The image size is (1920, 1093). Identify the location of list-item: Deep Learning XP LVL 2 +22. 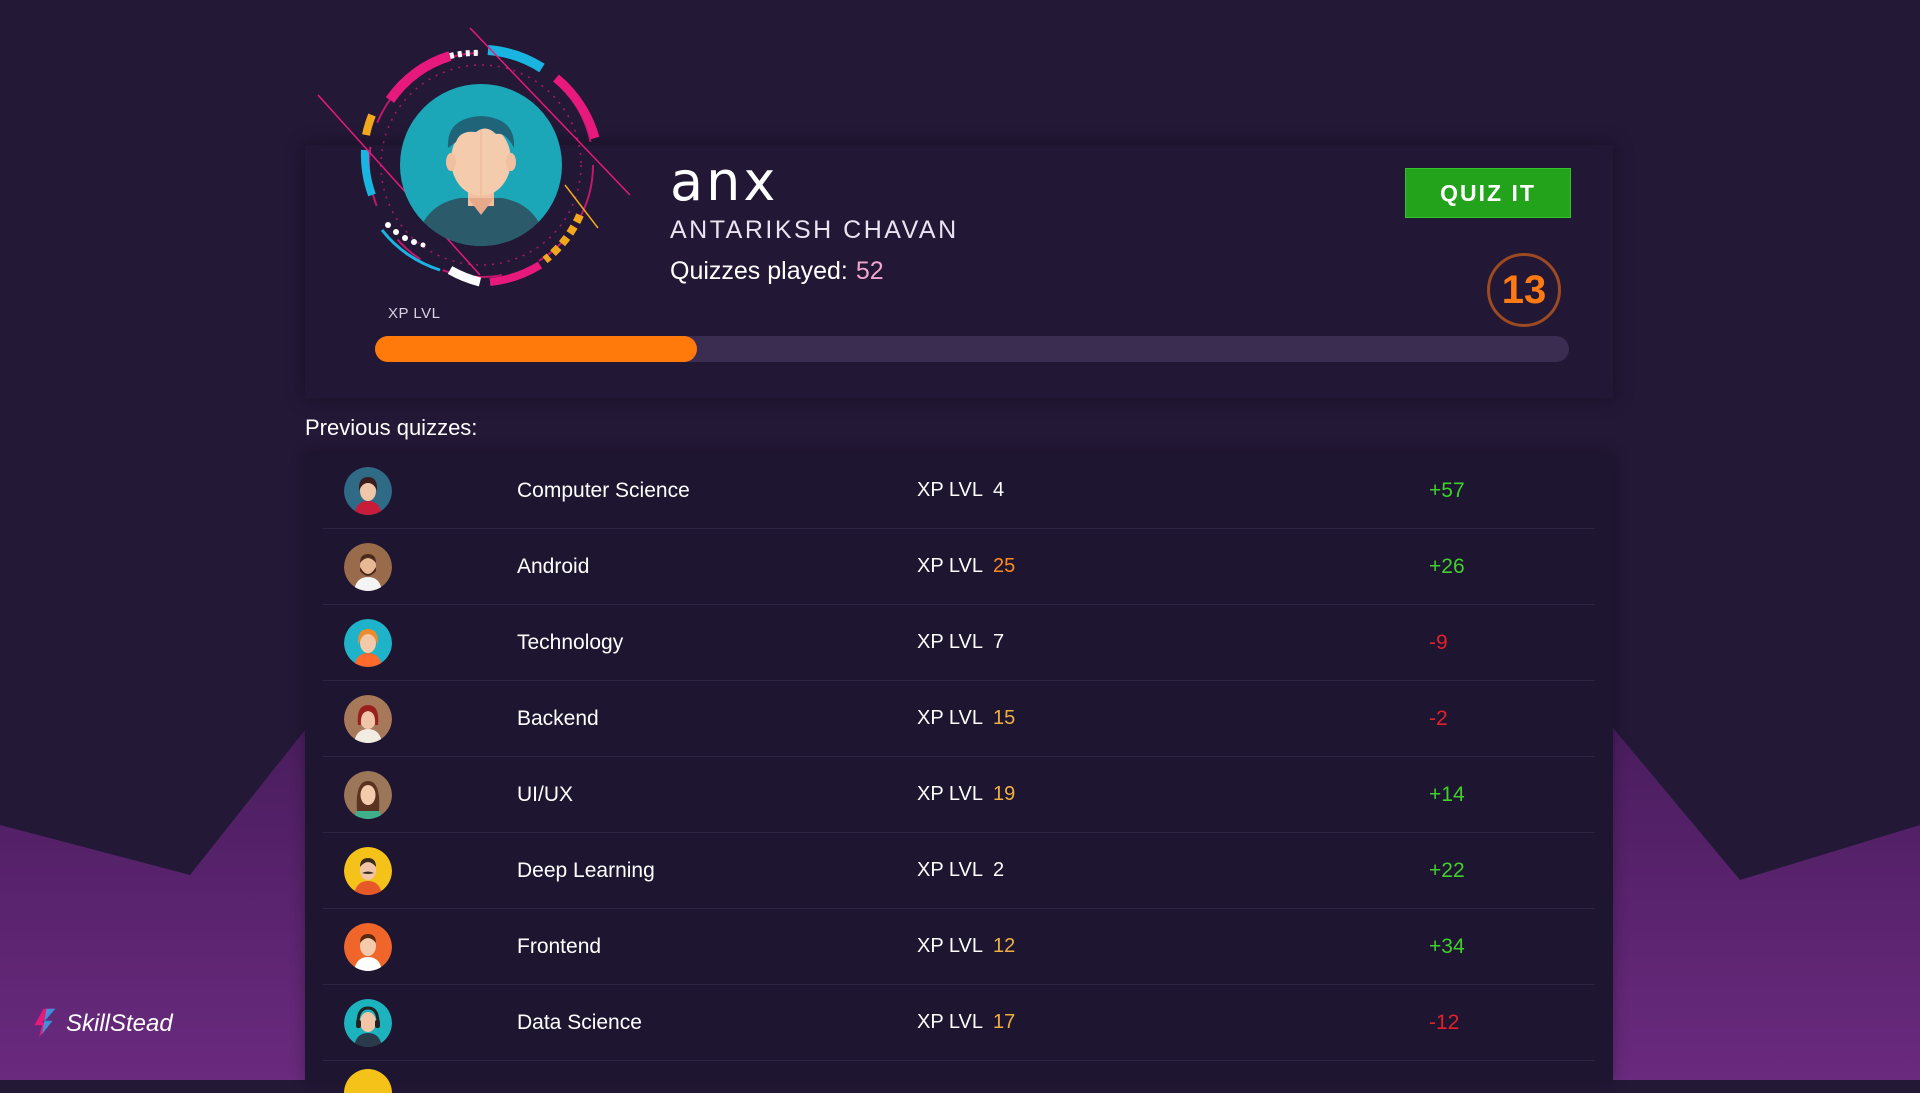
(959, 871).